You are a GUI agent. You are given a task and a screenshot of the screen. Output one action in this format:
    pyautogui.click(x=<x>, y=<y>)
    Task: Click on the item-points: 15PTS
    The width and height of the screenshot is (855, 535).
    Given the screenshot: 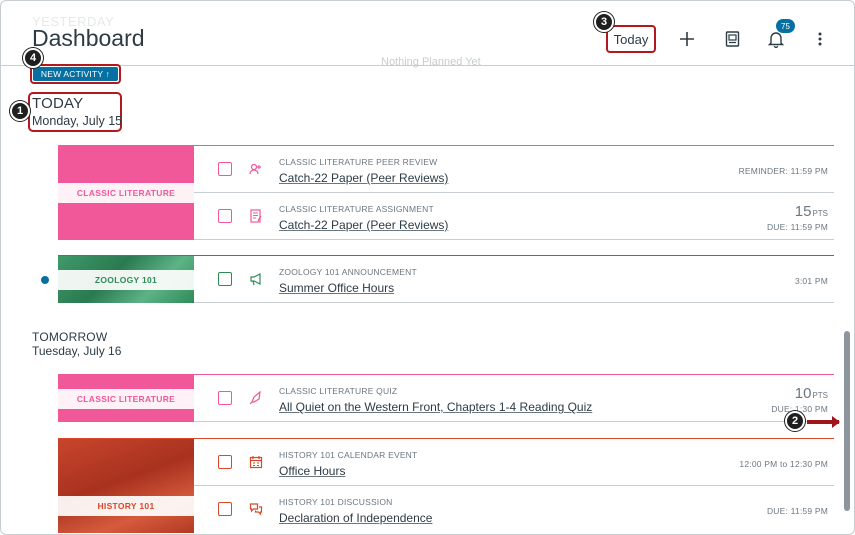 What is the action you would take?
    pyautogui.click(x=811, y=211)
    